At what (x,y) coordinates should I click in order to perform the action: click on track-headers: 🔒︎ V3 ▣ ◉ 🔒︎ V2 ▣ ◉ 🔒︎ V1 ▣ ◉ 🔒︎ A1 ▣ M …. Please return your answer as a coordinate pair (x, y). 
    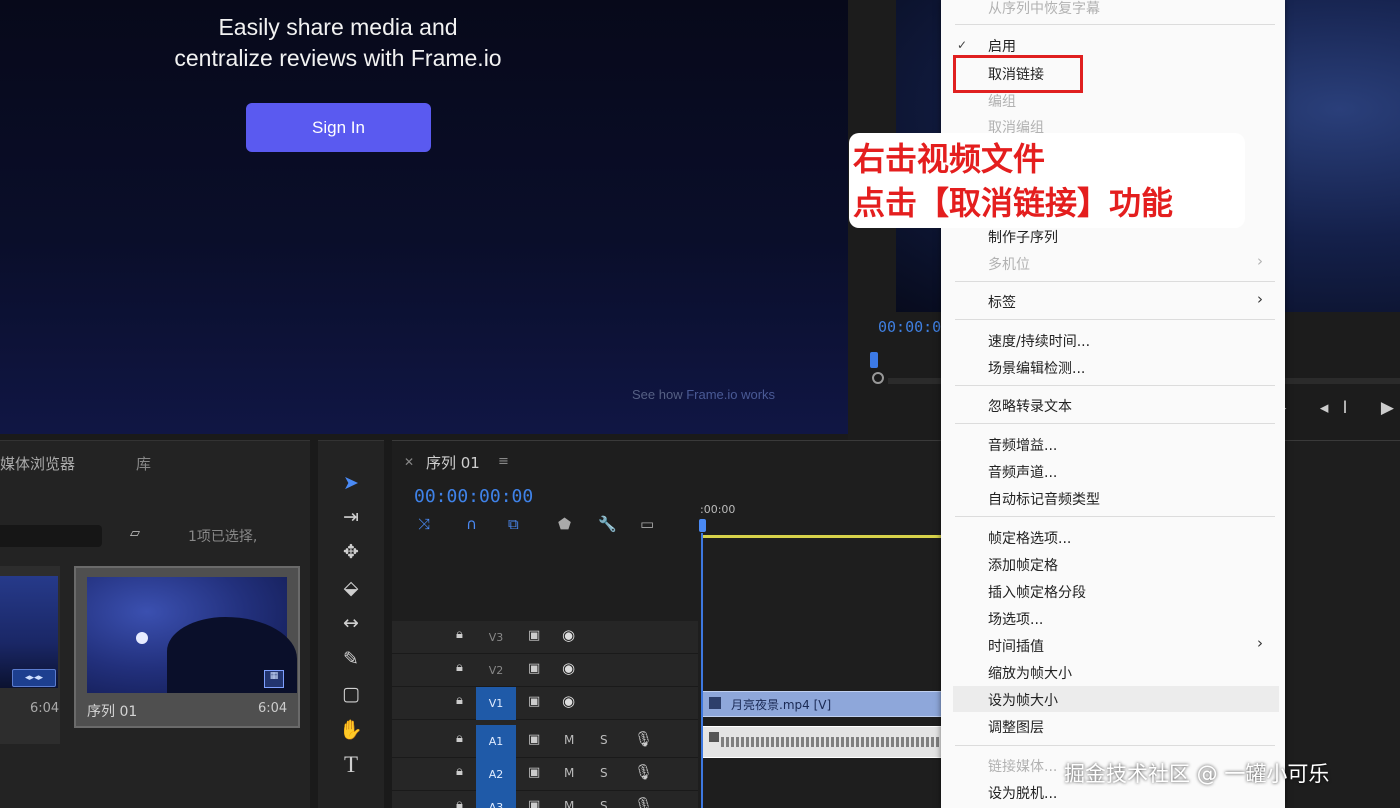
    Looking at the image, I should click on (545, 714).